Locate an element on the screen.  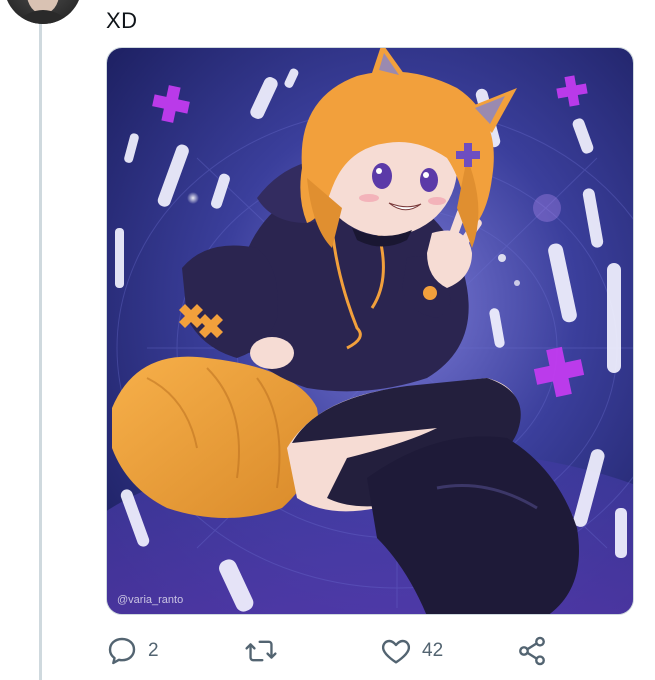
heart-icon is located at coordinates (396, 651).